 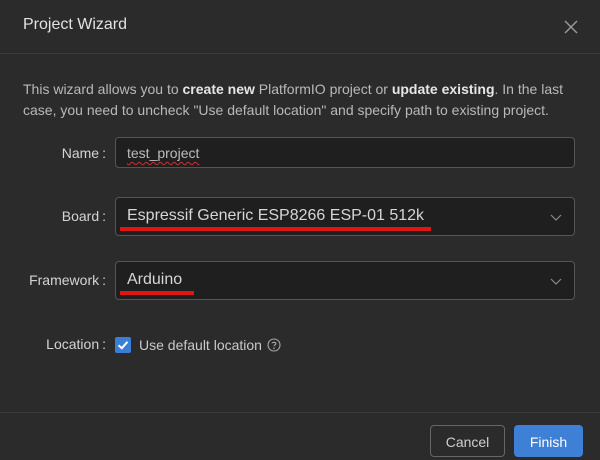 I want to click on use-default-location-checkbox, so click(x=123, y=345).